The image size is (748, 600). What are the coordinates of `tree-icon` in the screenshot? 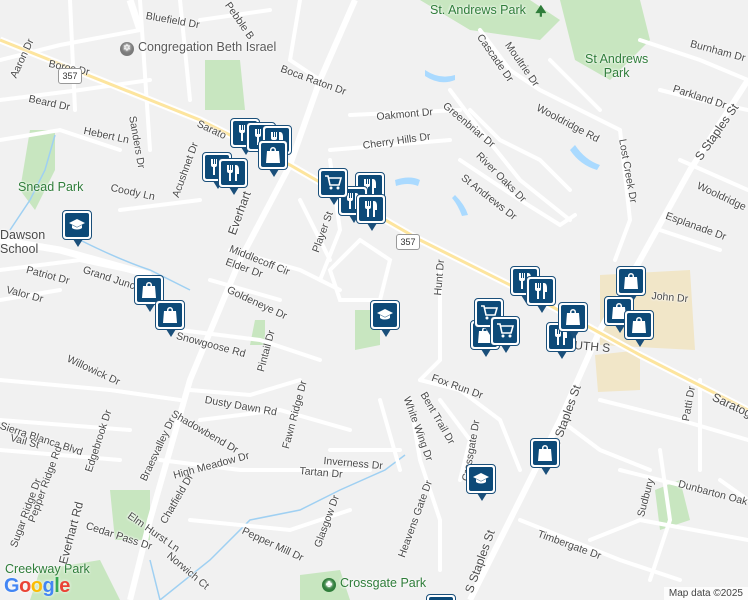 It's located at (541, 10).